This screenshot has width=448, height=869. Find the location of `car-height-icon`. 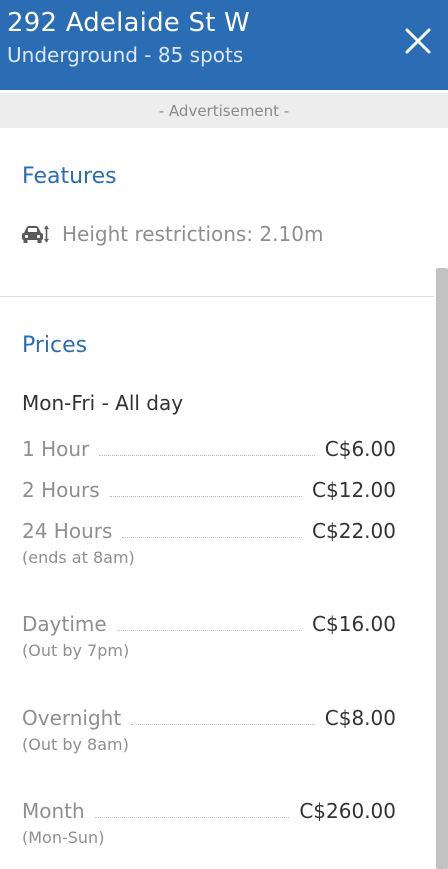

car-height-icon is located at coordinates (35, 234).